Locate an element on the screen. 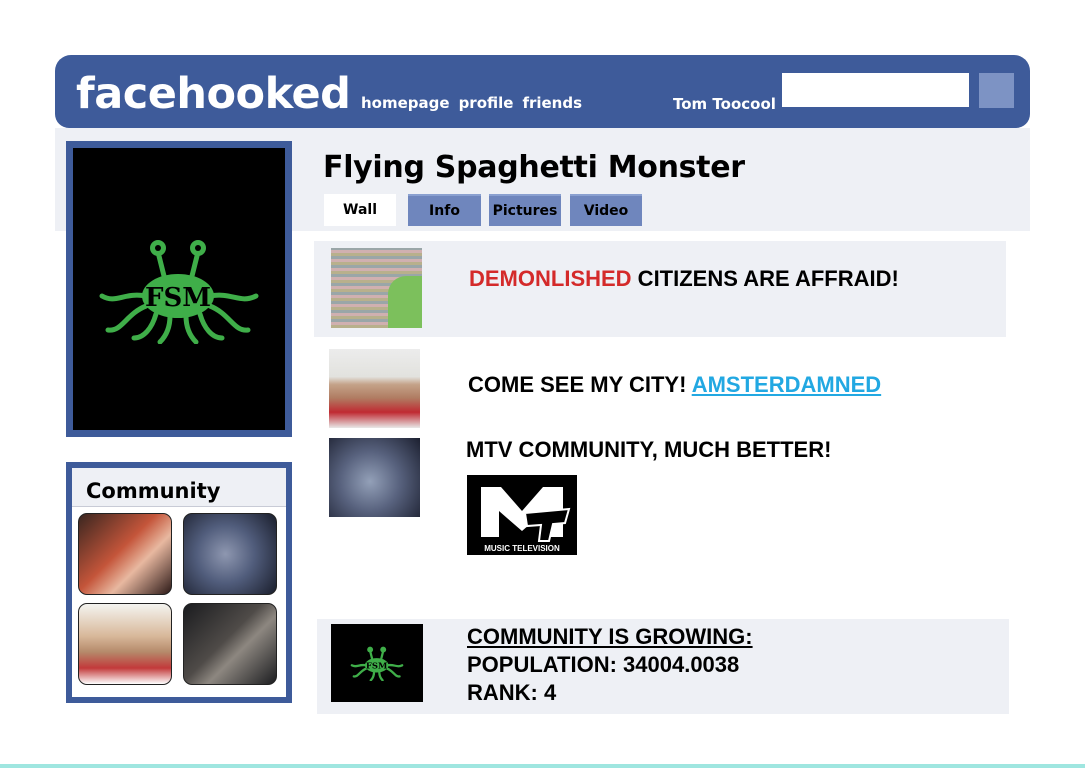 The image size is (1085, 768). search-input is located at coordinates (875, 90).